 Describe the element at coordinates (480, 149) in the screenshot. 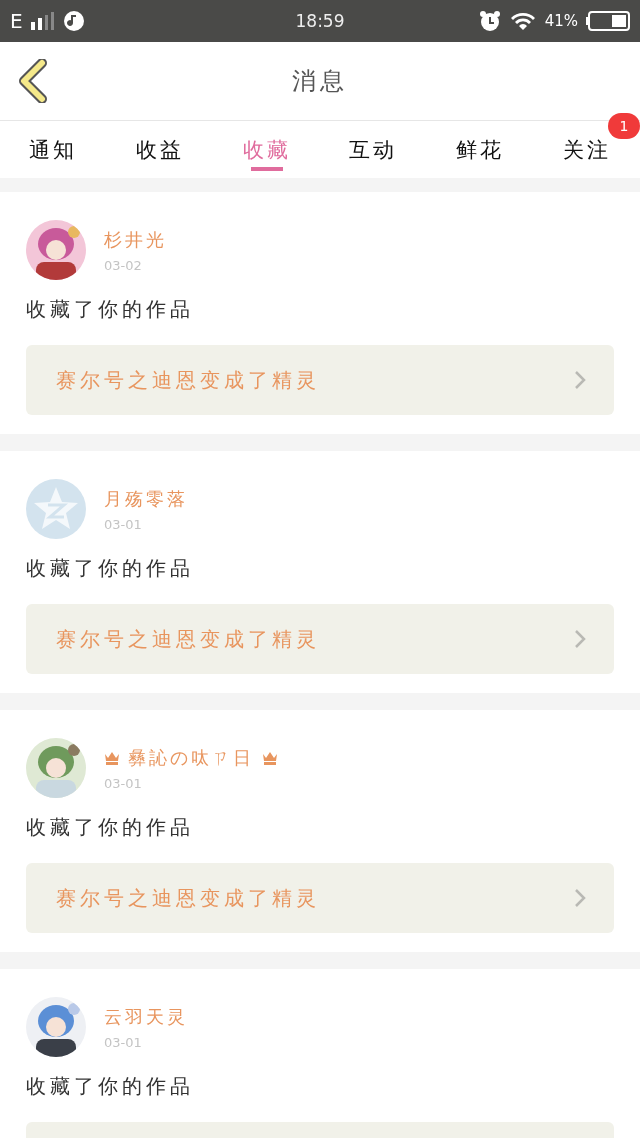

I see `tab: 鲜花` at that location.